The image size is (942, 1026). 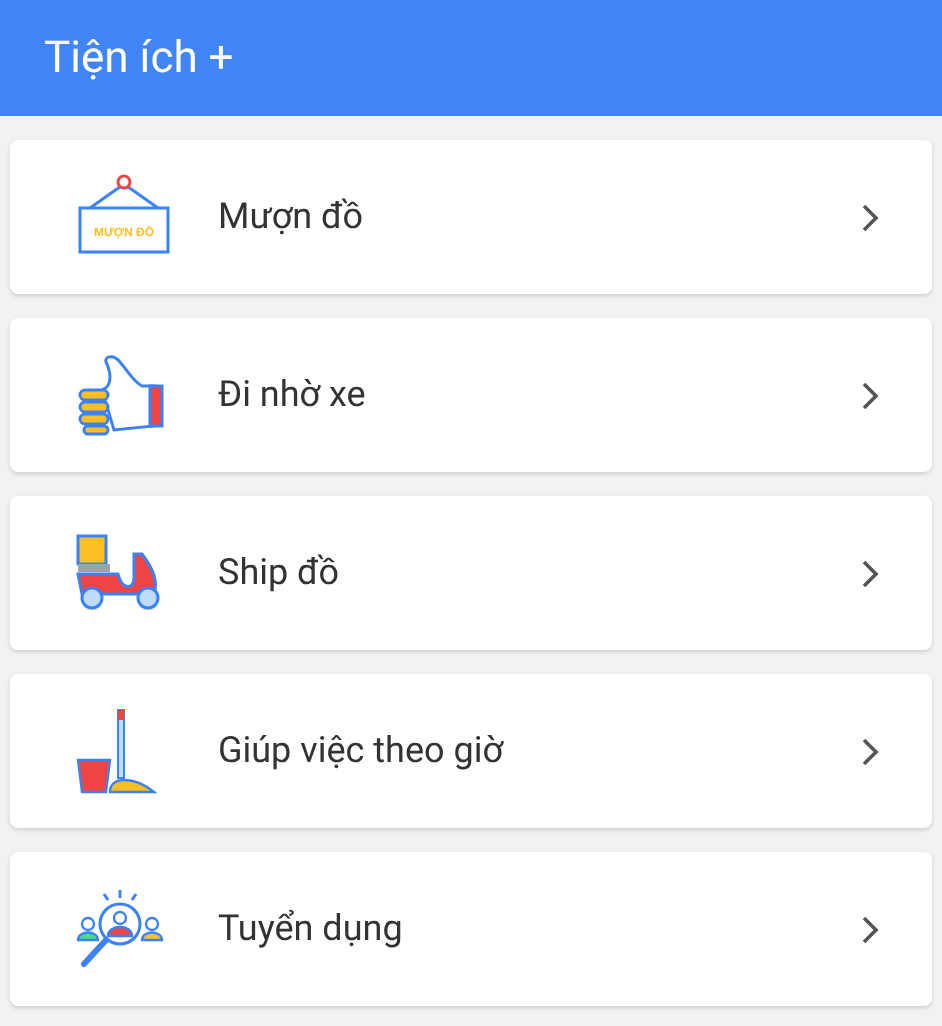 I want to click on menu-item: Tuyển dụng, so click(x=471, y=929).